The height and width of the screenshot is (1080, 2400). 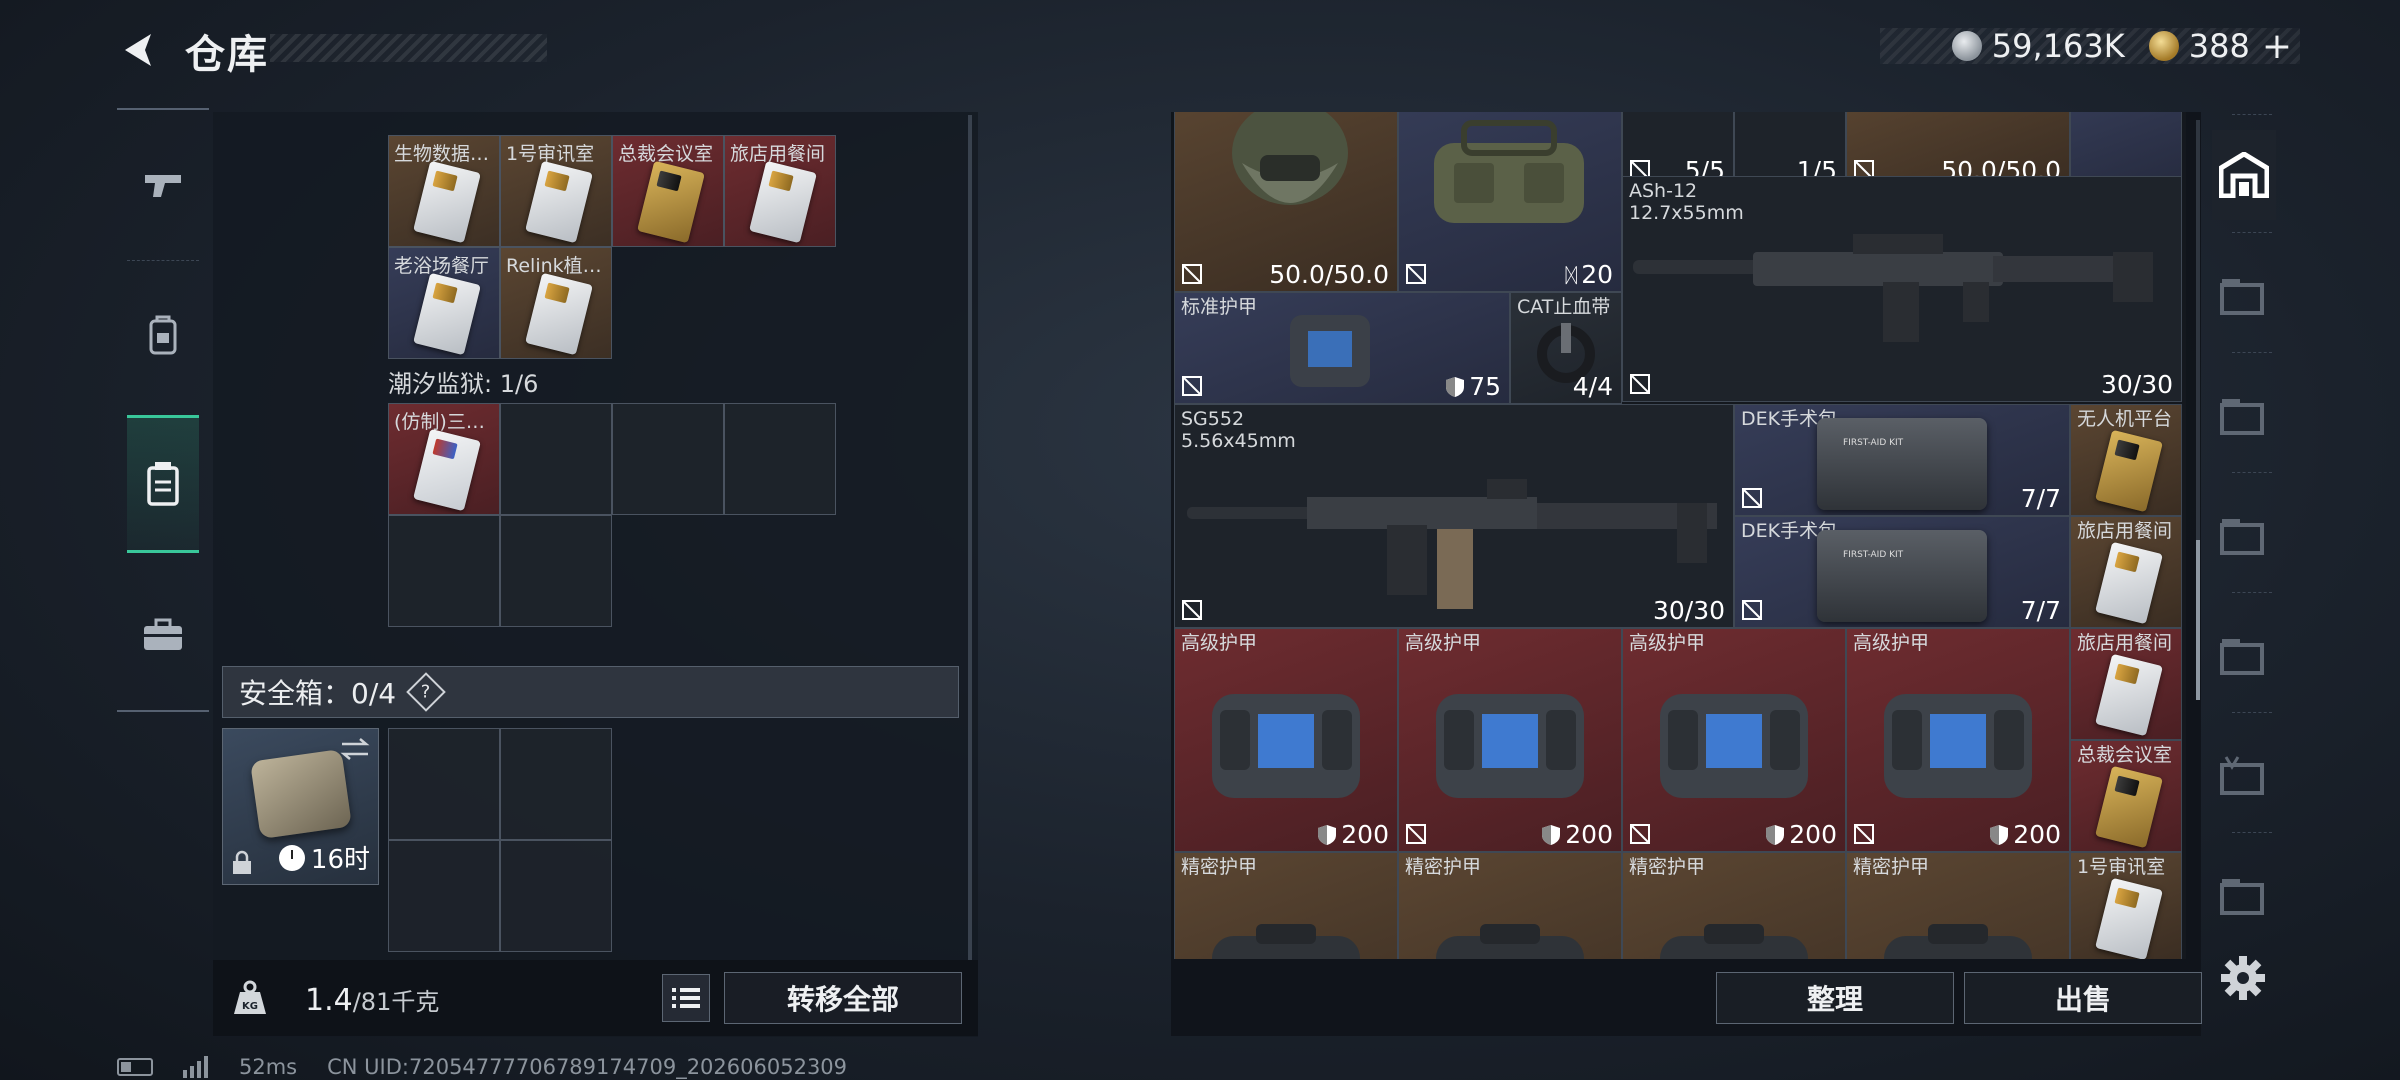 I want to click on capacity-icon: ᛞ, so click(x=1571, y=274).